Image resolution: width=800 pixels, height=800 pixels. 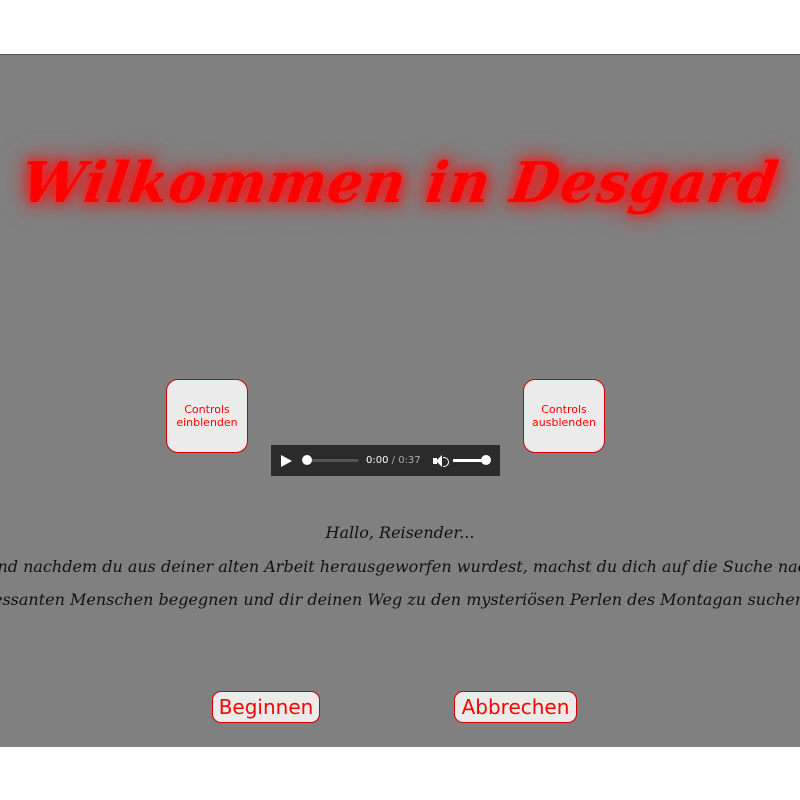 What do you see at coordinates (266, 707) in the screenshot?
I see `begin-button: Beginnen` at bounding box center [266, 707].